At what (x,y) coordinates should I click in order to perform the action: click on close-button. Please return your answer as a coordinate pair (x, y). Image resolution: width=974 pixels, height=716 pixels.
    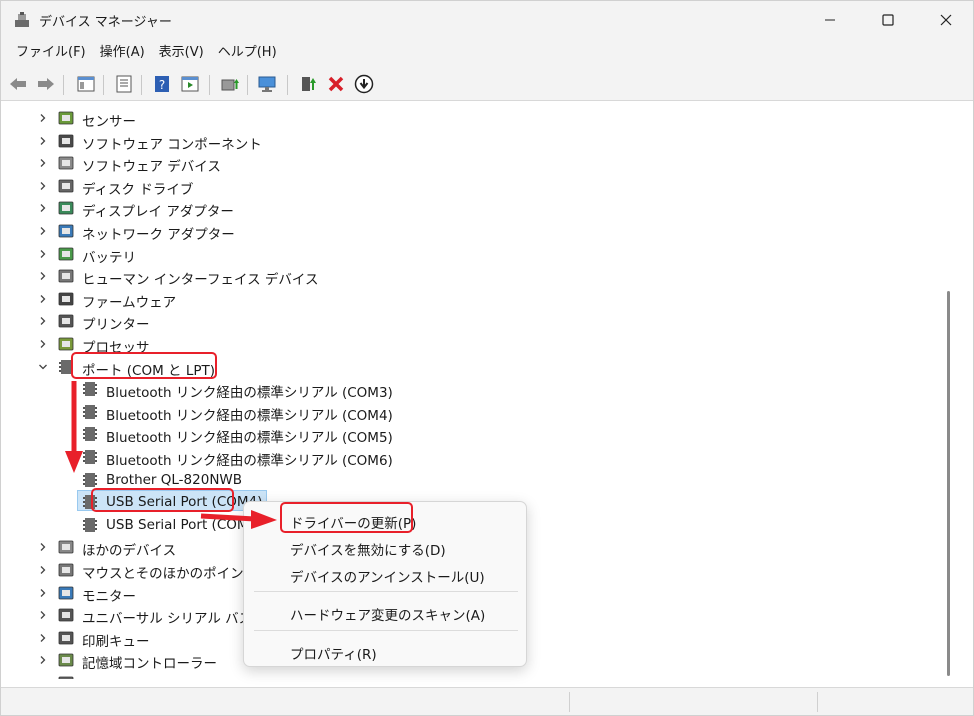
    Looking at the image, I should click on (945, 20).